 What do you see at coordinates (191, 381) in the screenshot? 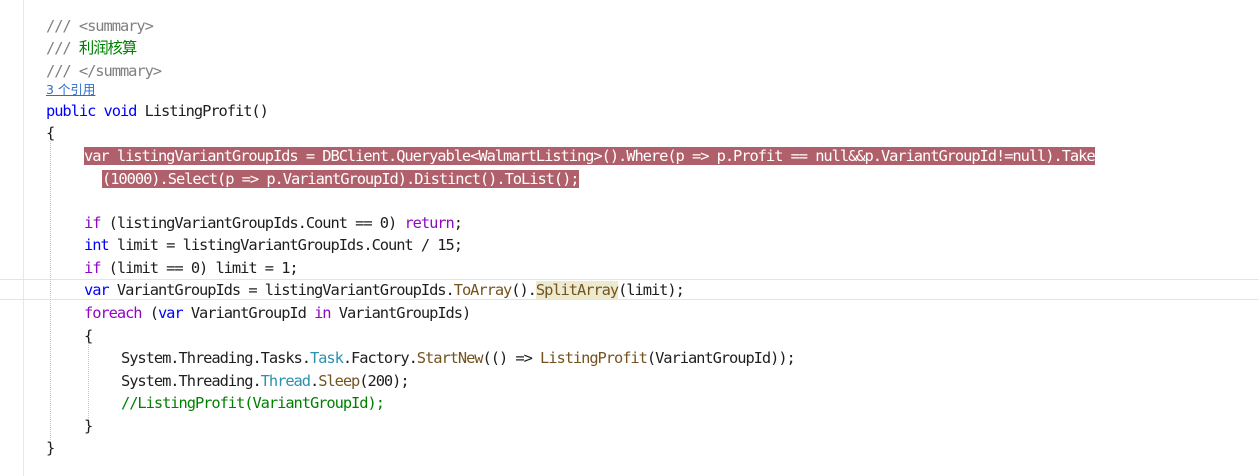
I see `code-token: System.Threading.` at bounding box center [191, 381].